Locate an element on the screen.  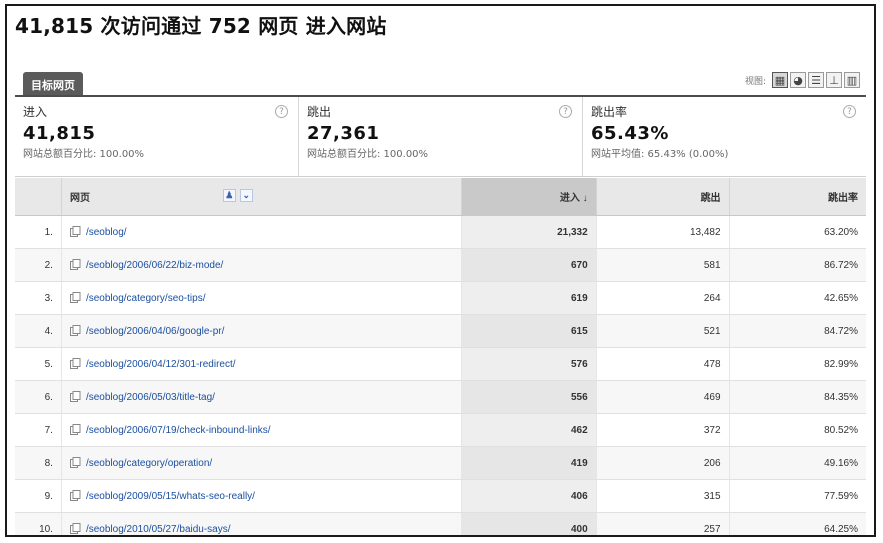
entrances-value: 670 is located at coordinates (529, 265).